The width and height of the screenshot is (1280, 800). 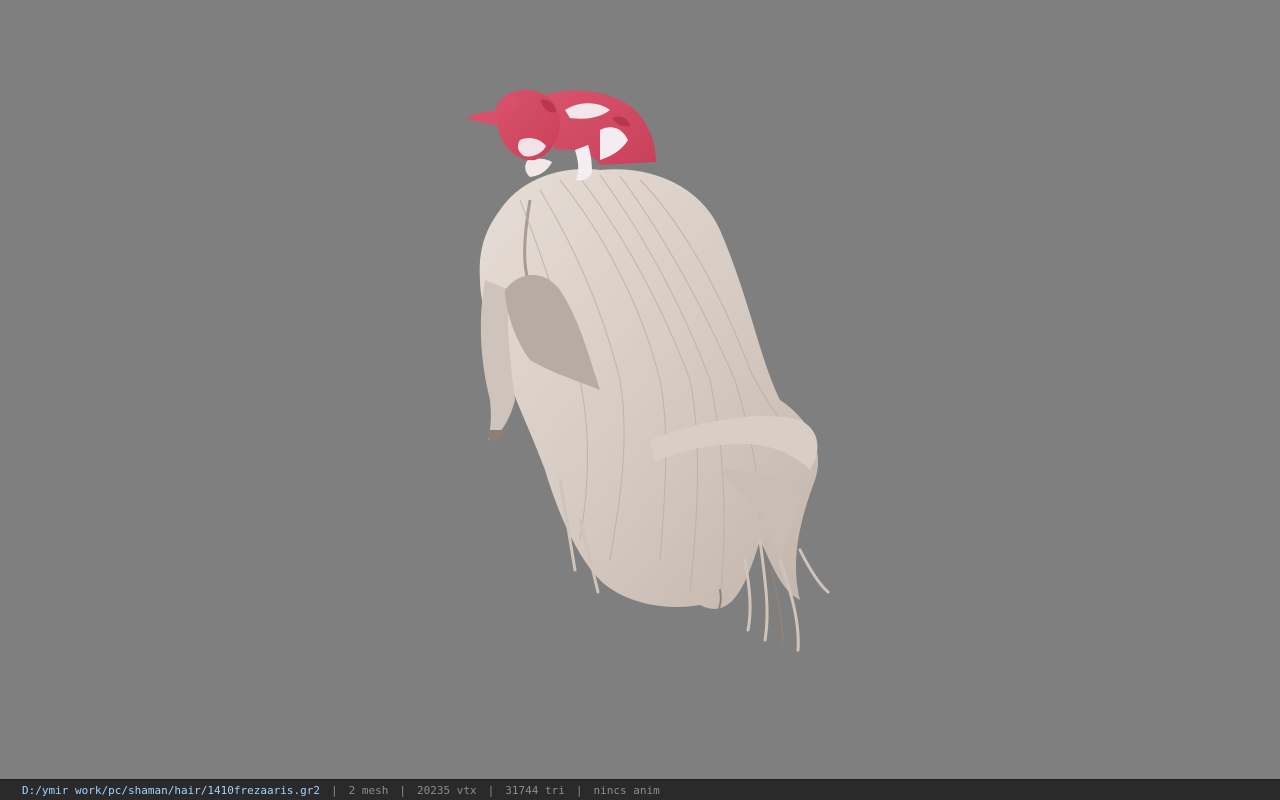 I want to click on cat-mesh, so click(x=561, y=135).